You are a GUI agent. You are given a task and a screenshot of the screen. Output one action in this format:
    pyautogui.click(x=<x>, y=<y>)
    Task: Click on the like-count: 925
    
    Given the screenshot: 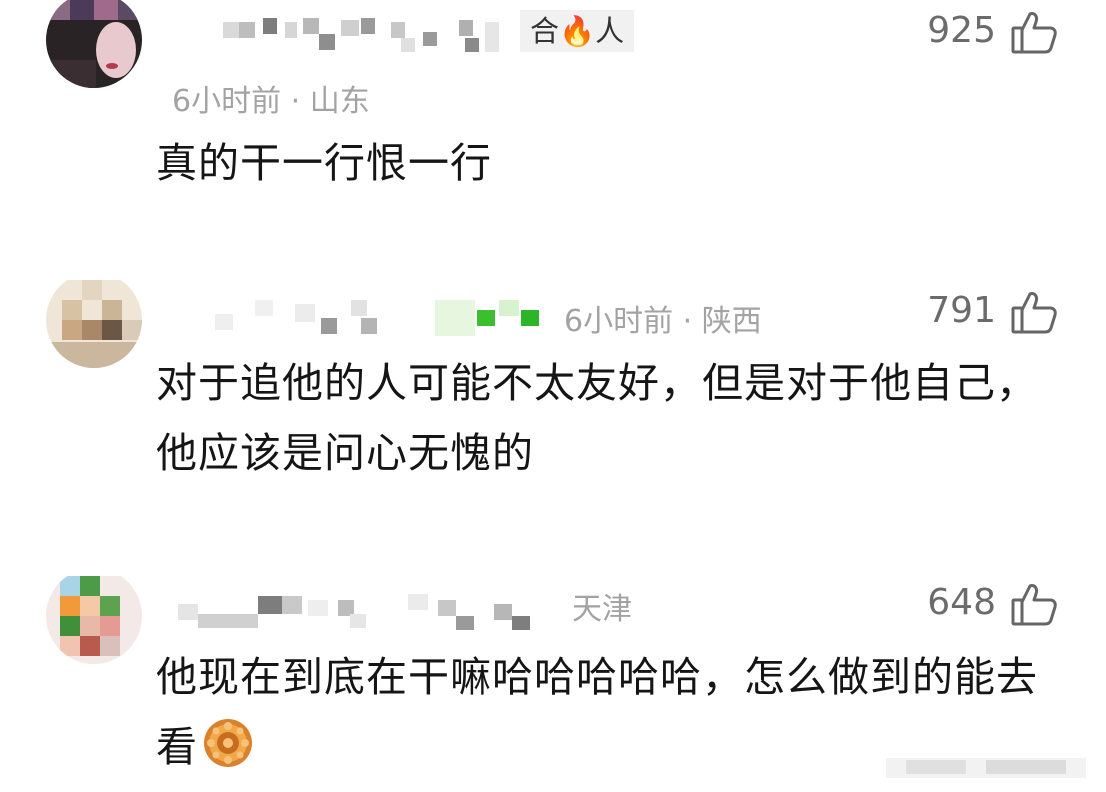 What is the action you would take?
    pyautogui.click(x=961, y=30)
    